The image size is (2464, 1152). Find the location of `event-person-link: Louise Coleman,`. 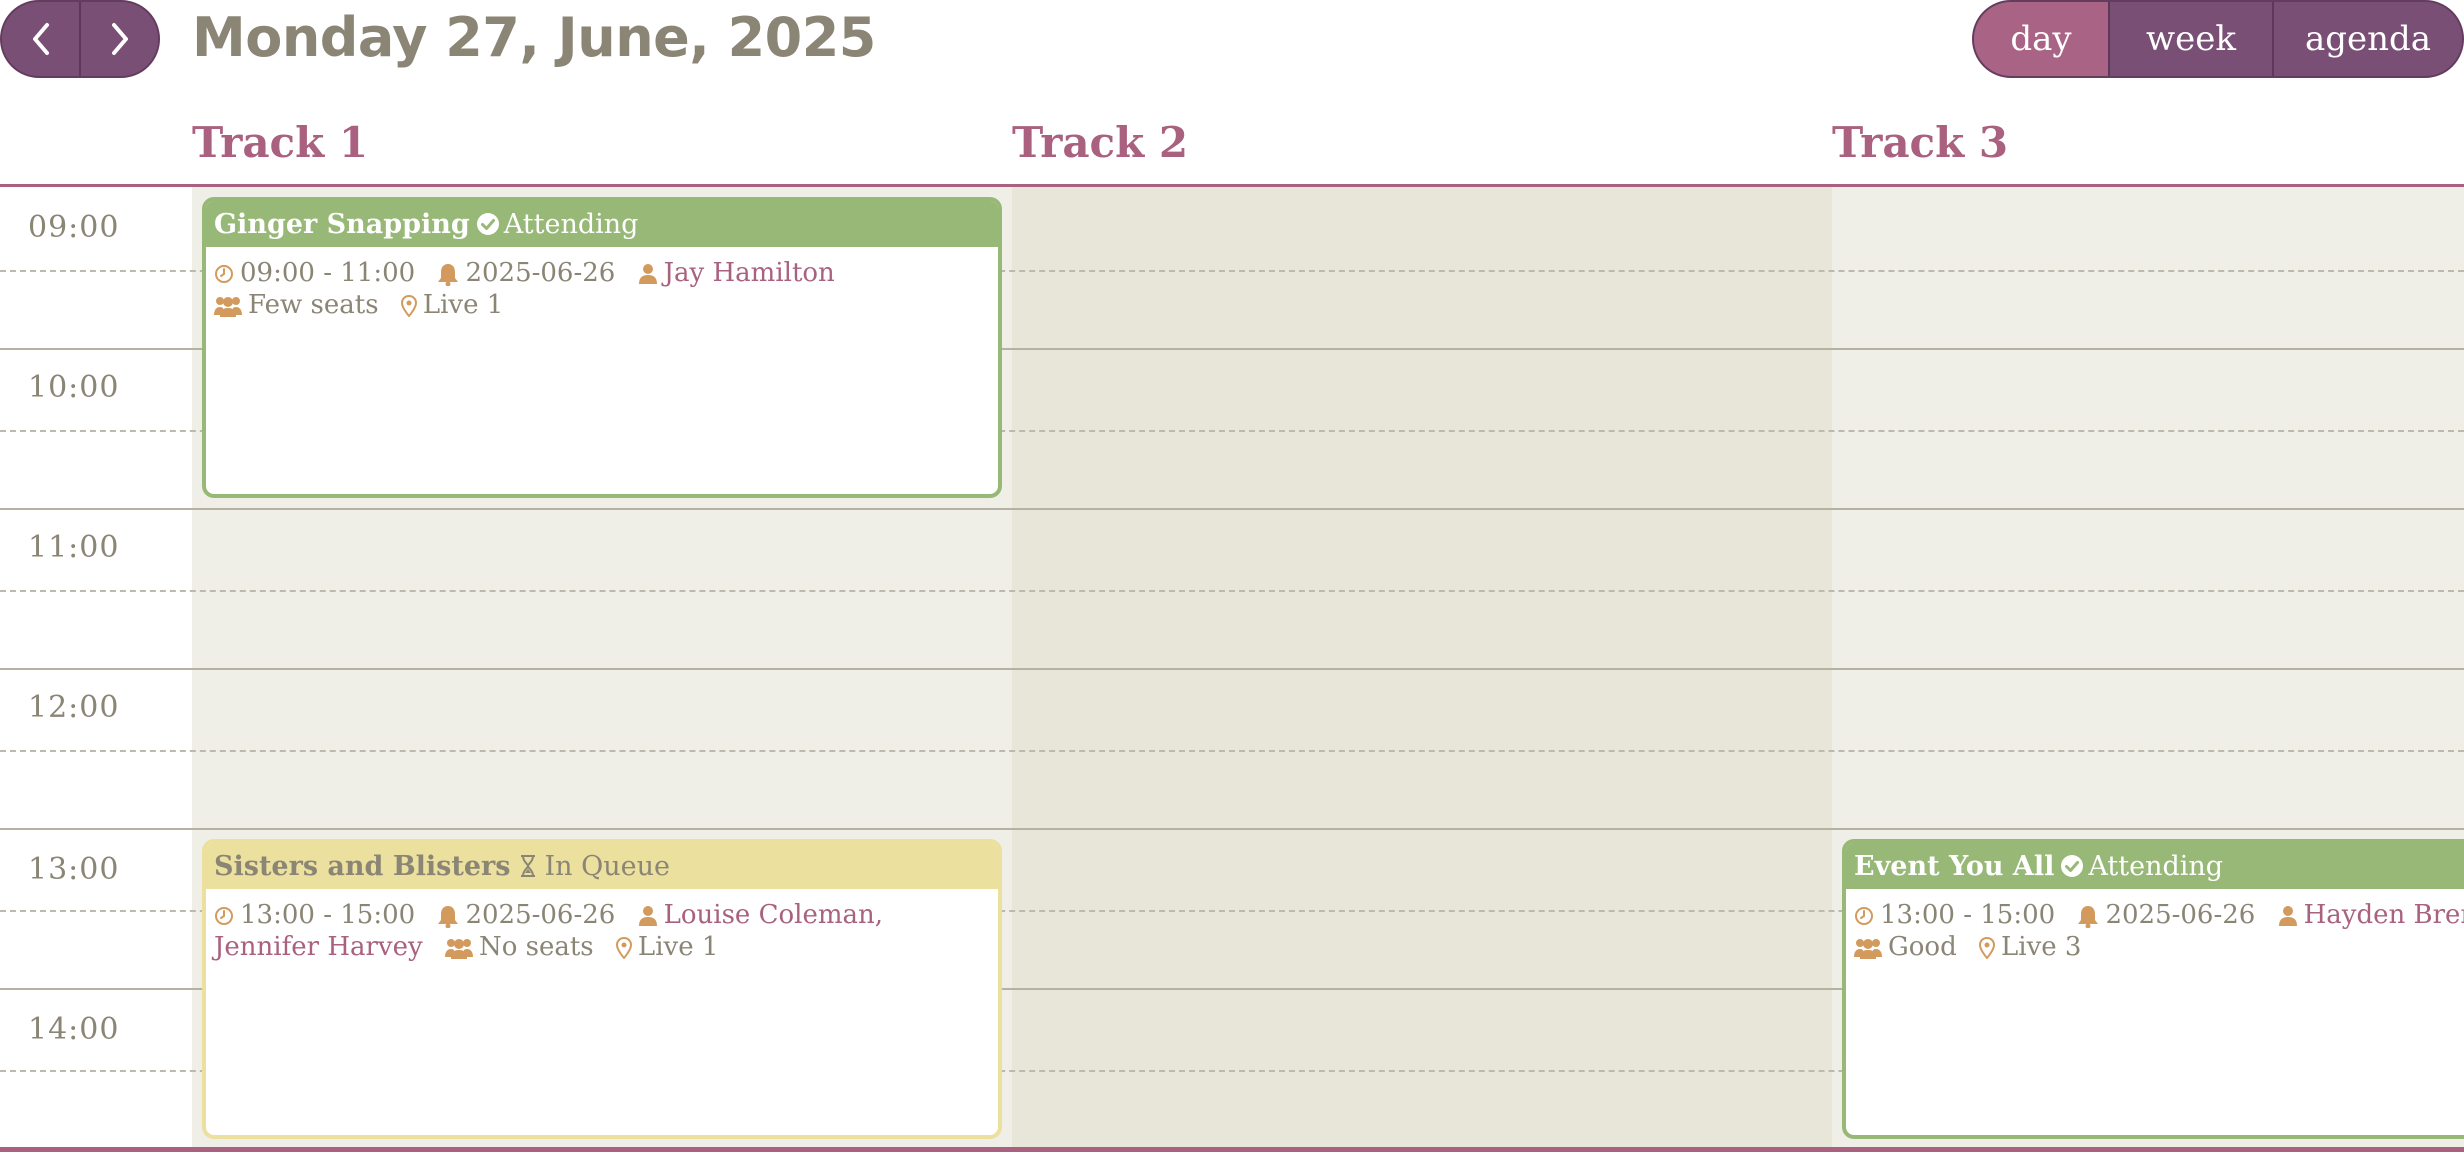

event-person-link: Louise Coleman, is located at coordinates (773, 915).